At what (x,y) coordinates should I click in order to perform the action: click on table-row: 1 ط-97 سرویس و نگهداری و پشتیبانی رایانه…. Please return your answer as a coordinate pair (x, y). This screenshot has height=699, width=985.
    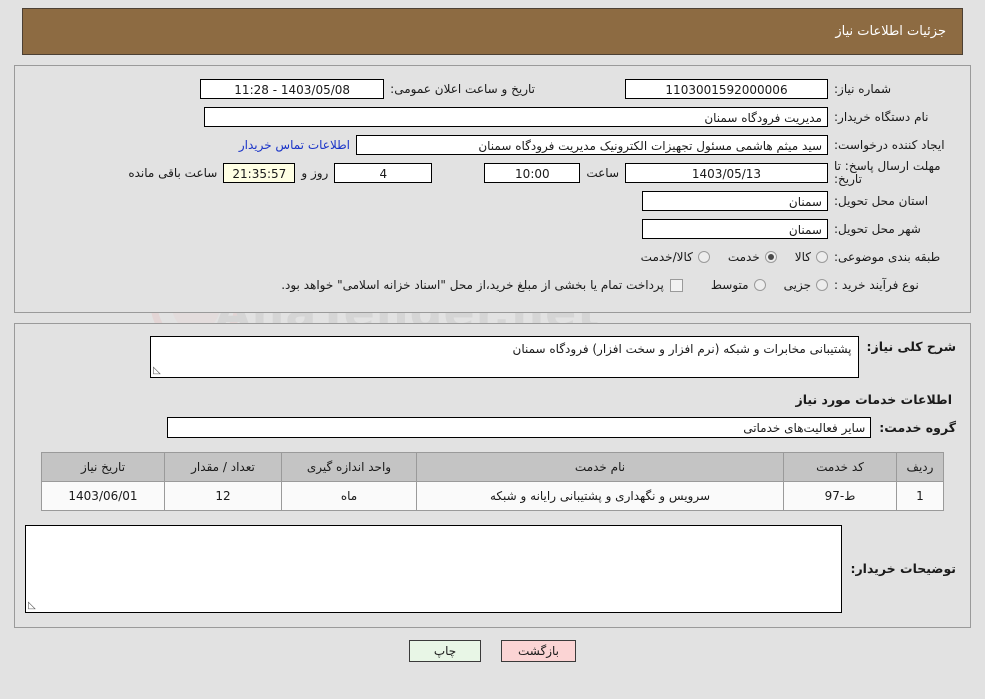
    Looking at the image, I should click on (492, 496).